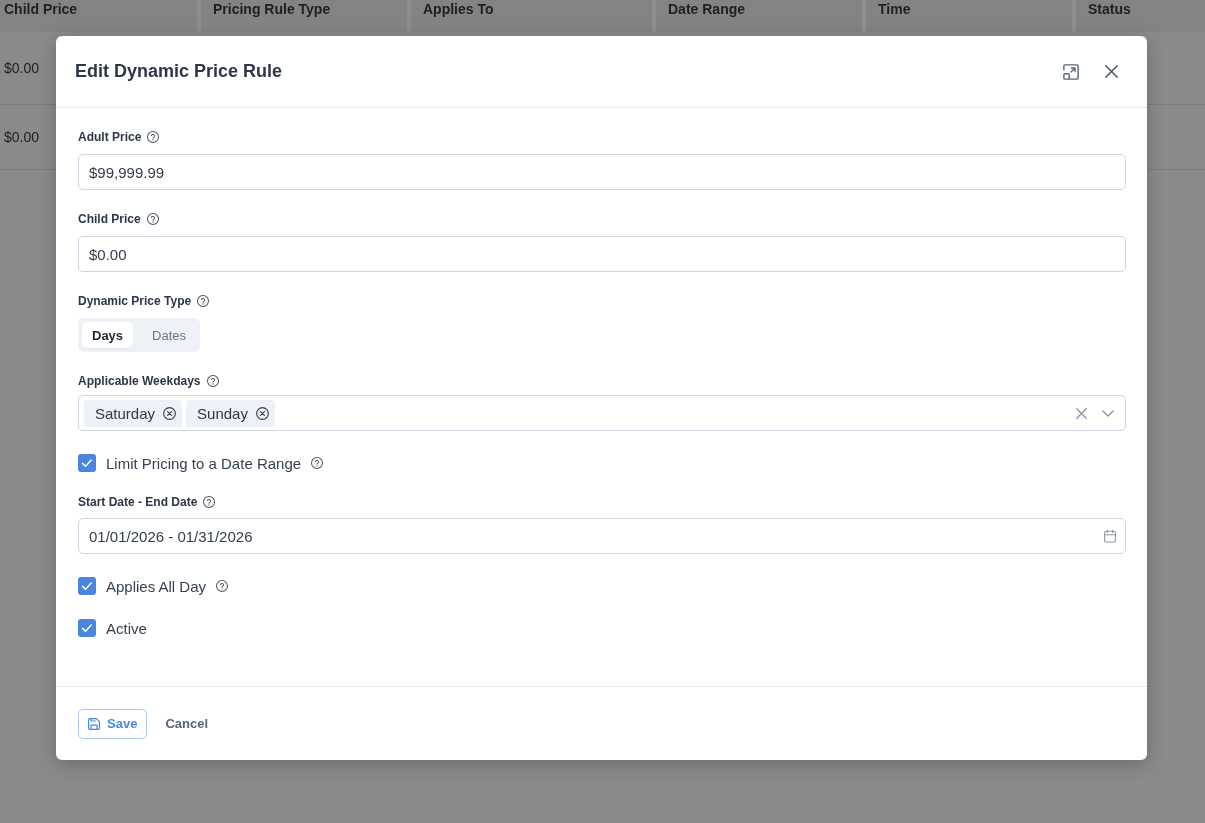  I want to click on checkbox-label: Limit Pricing to a Date Range, so click(204, 463).